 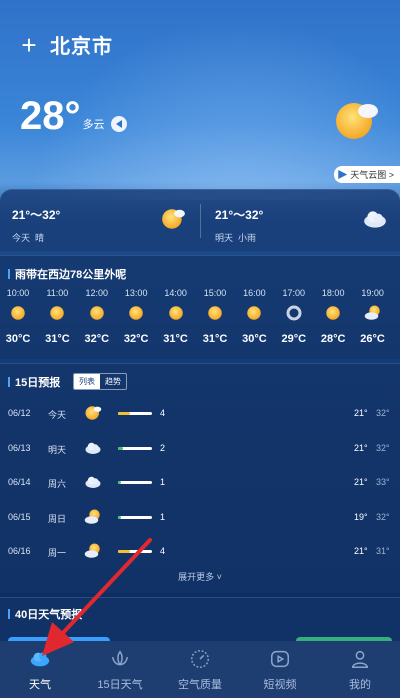 I want to click on forecast-40-card: 40日天气预报, so click(x=200, y=619).